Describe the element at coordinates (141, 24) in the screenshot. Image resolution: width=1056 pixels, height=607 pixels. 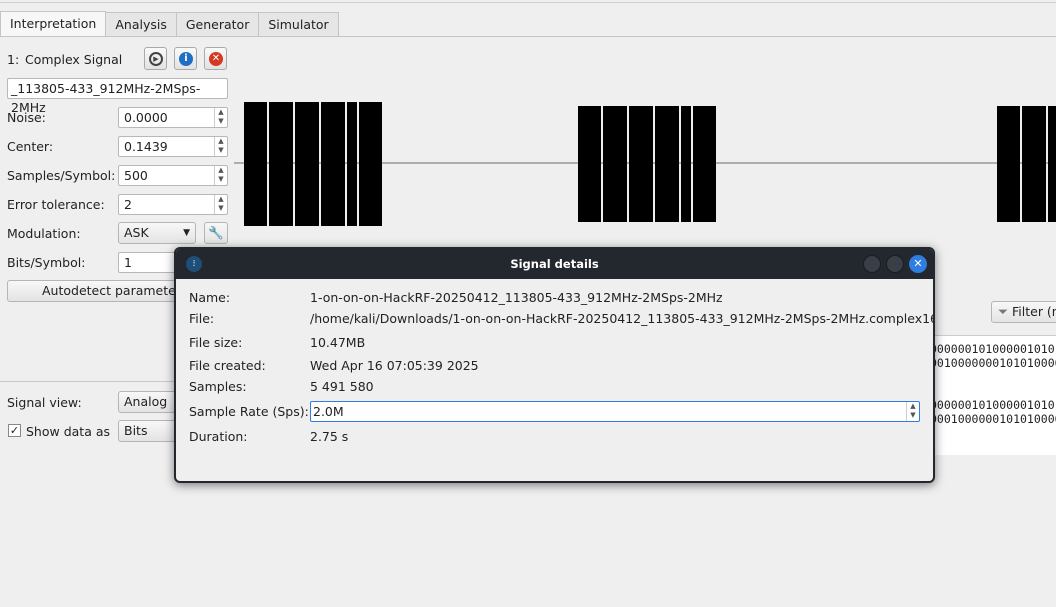
I see `tab-analysis: Analysis` at that location.